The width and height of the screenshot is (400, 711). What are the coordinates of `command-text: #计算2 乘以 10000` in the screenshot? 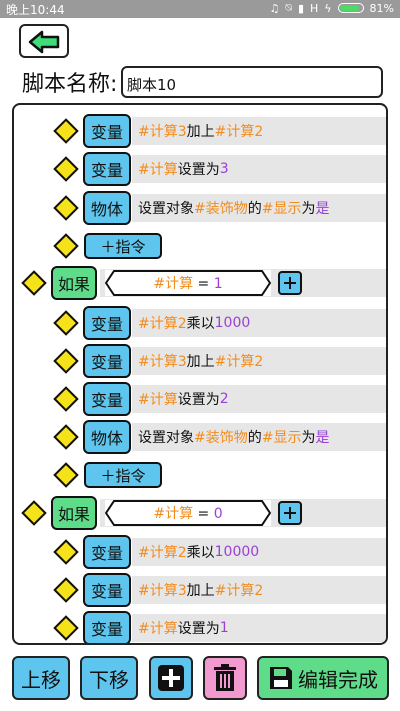 It's located at (259, 552).